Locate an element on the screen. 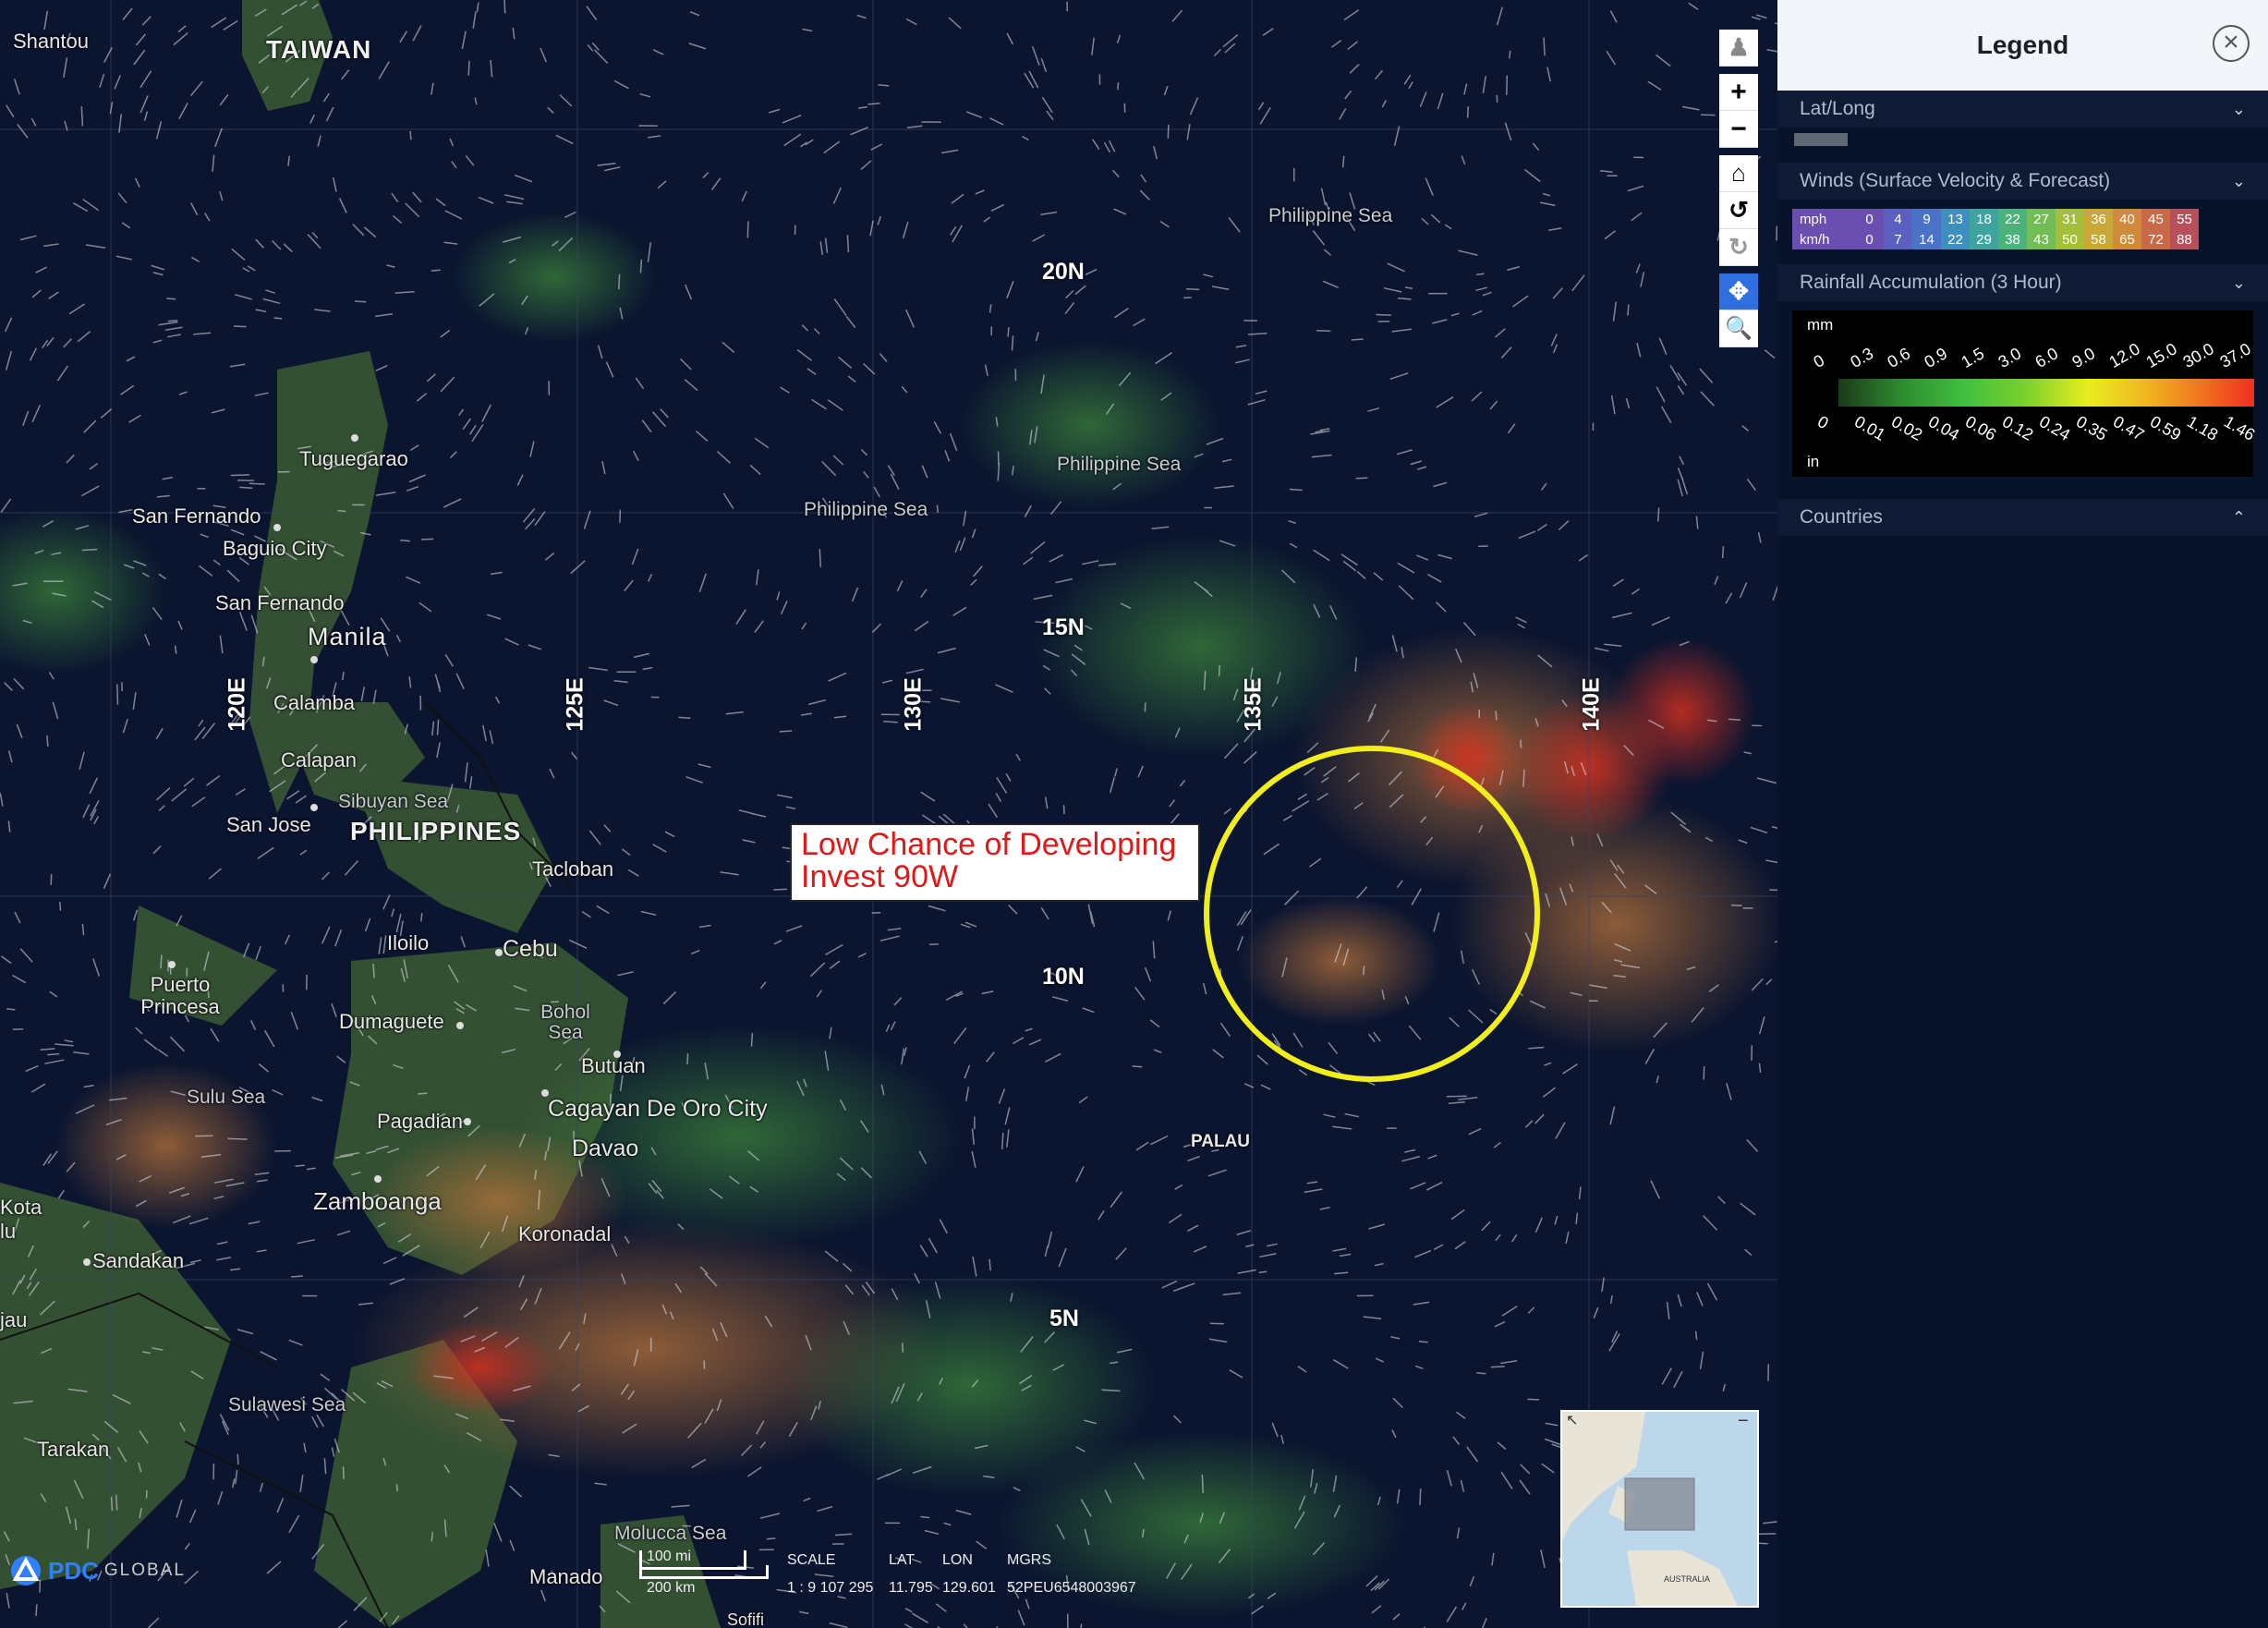 The image size is (2268, 1628). rainfall-mm-tick: 0.9 is located at coordinates (1936, 358).